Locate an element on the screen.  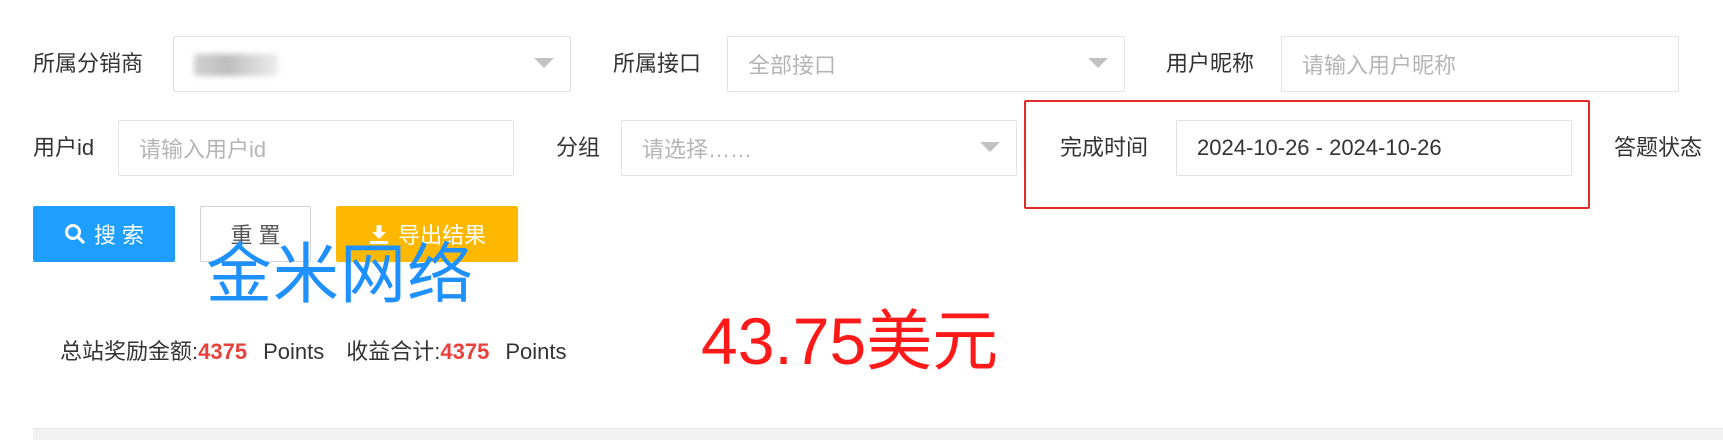
results-table-header is located at coordinates (878, 434).